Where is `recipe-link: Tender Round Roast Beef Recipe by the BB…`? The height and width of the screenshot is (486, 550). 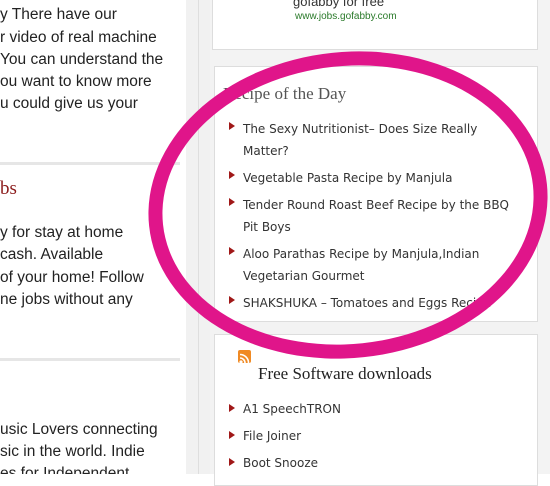
recipe-link: Tender Round Roast Beef Recipe by the BB… is located at coordinates (376, 205).